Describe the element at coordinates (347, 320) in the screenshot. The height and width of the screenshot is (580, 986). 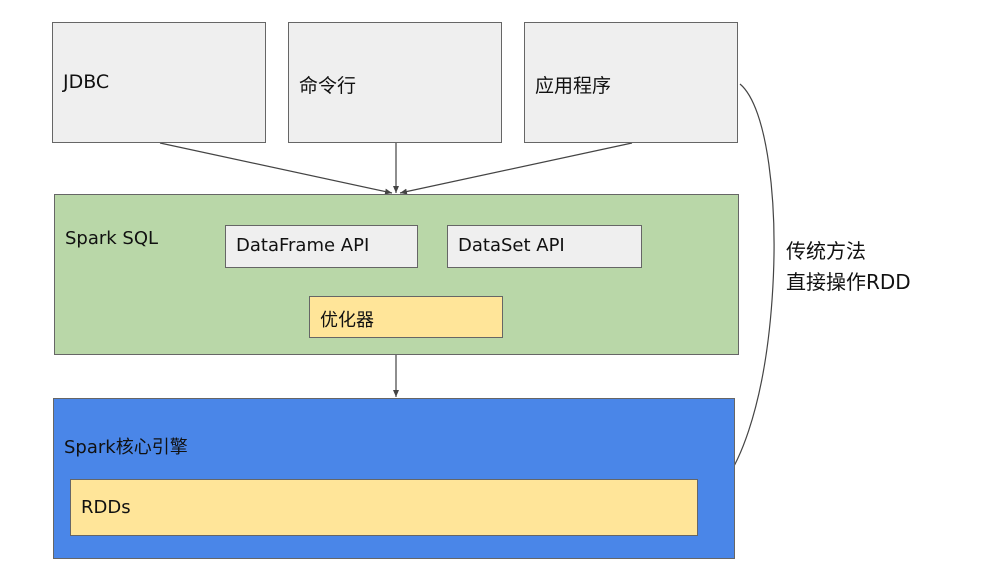
I see `optimizer-label: 优化器` at that location.